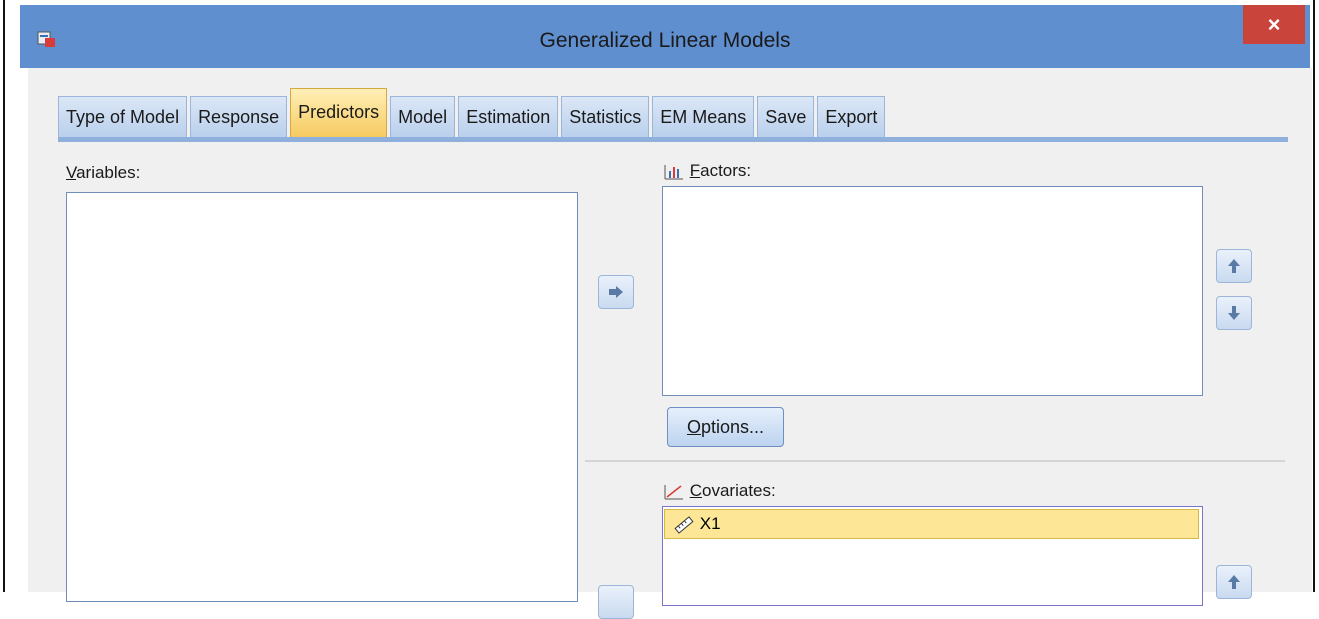  I want to click on tab-export: Export, so click(851, 117).